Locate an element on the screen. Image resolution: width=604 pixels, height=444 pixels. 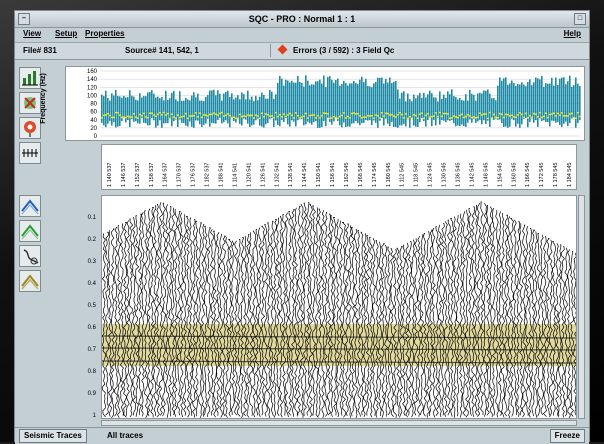
horizon-yellow-tool-button is located at coordinates (30, 281).